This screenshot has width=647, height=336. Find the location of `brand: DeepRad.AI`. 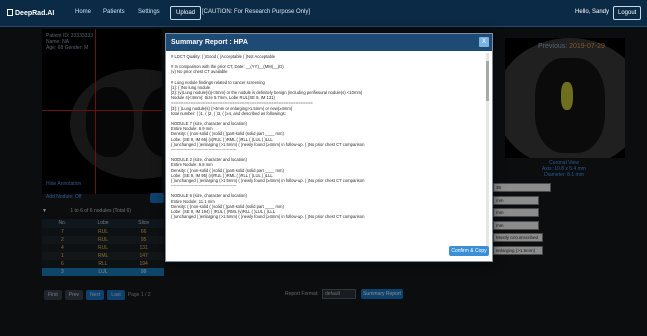

brand: DeepRad.AI is located at coordinates (30, 13).